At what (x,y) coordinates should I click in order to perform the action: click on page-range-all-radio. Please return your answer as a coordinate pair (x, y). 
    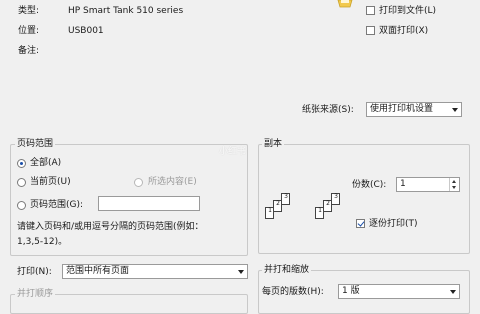
    Looking at the image, I should click on (21, 163).